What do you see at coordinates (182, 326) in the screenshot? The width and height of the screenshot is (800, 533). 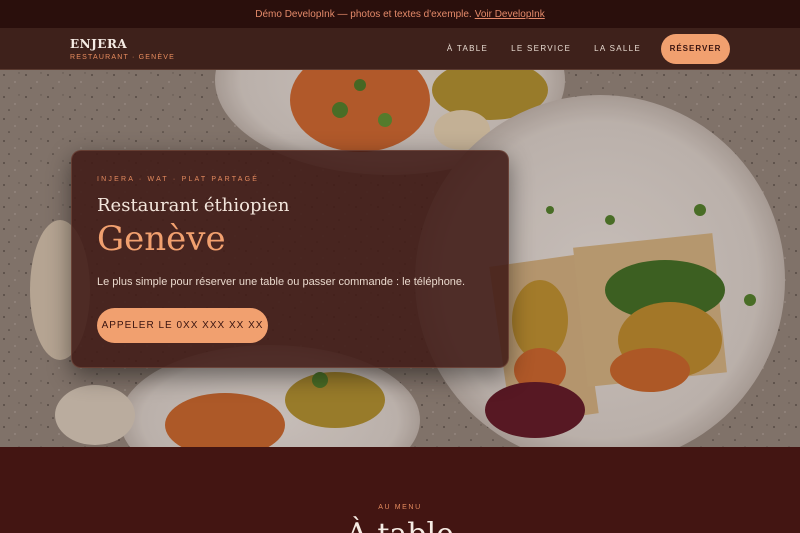 I see `call-button: APPELER LE 0XX XXX XX XX` at bounding box center [182, 326].